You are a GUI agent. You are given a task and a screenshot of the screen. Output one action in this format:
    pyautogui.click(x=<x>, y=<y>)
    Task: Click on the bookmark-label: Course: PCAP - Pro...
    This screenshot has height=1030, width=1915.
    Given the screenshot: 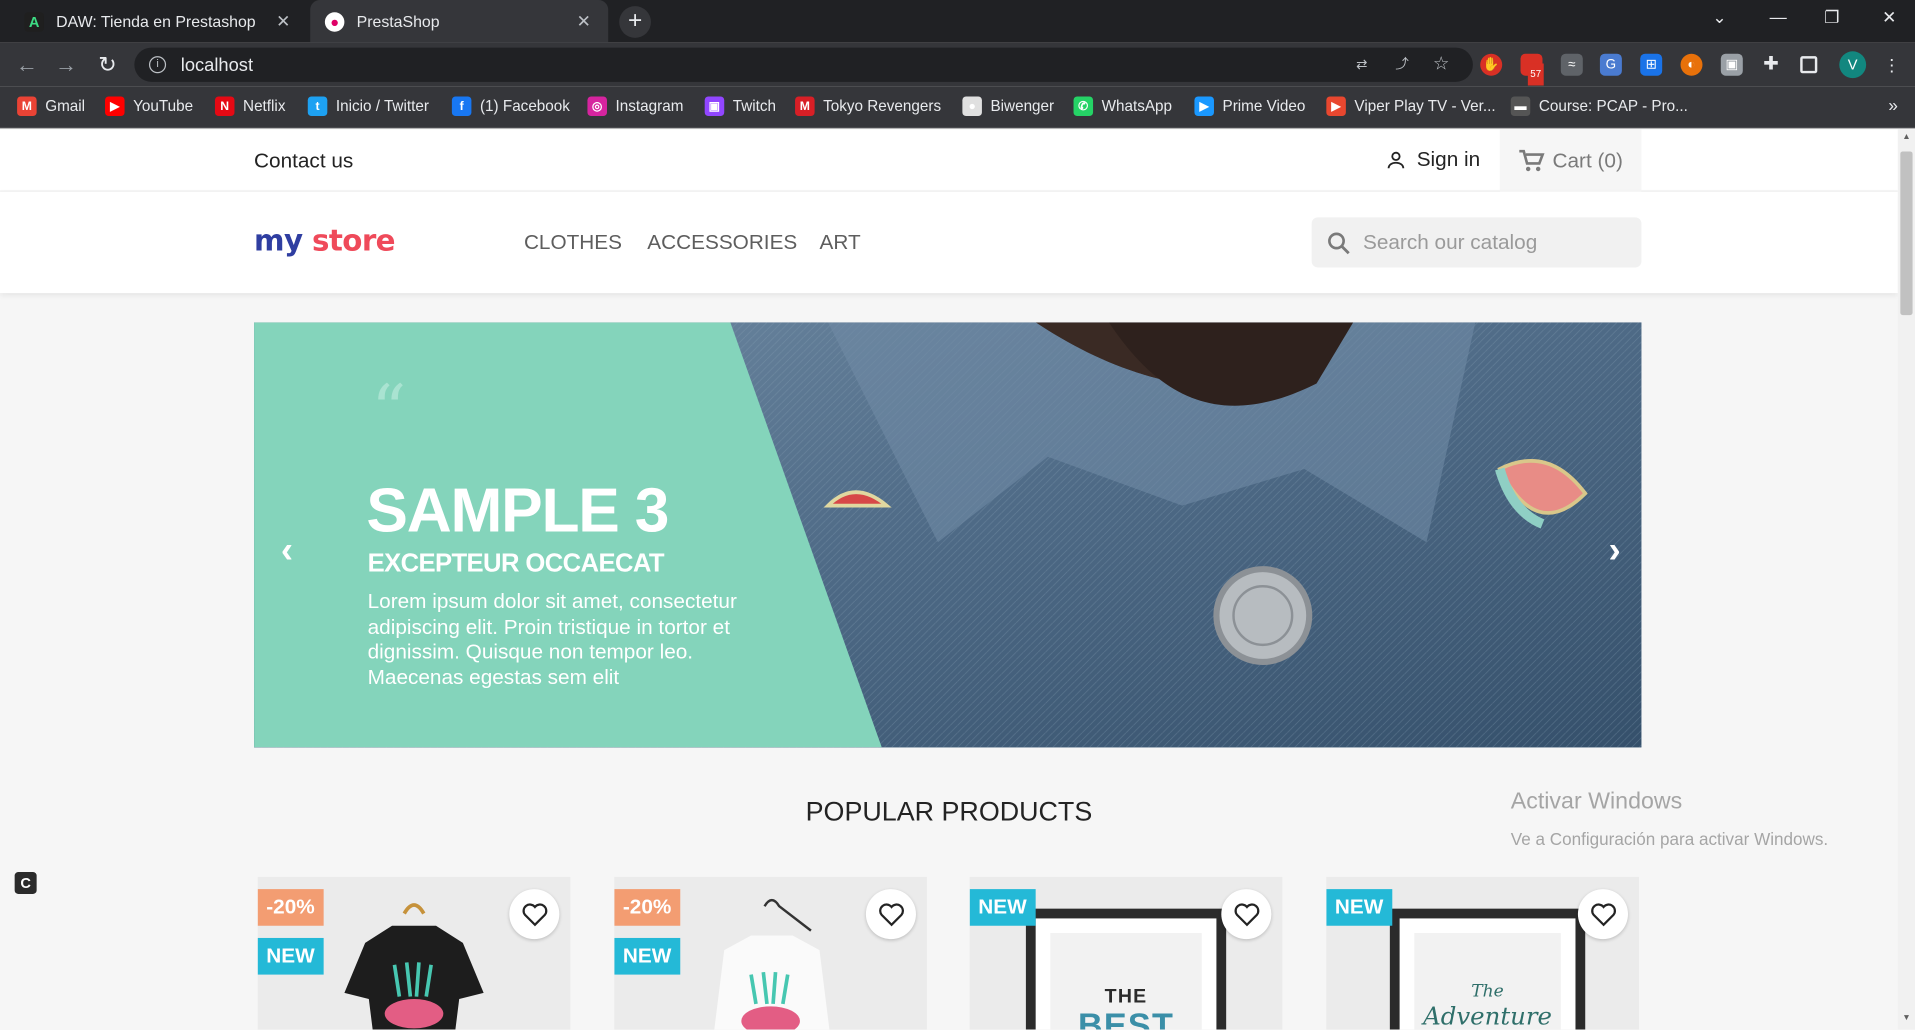 What is the action you would take?
    pyautogui.click(x=1613, y=106)
    